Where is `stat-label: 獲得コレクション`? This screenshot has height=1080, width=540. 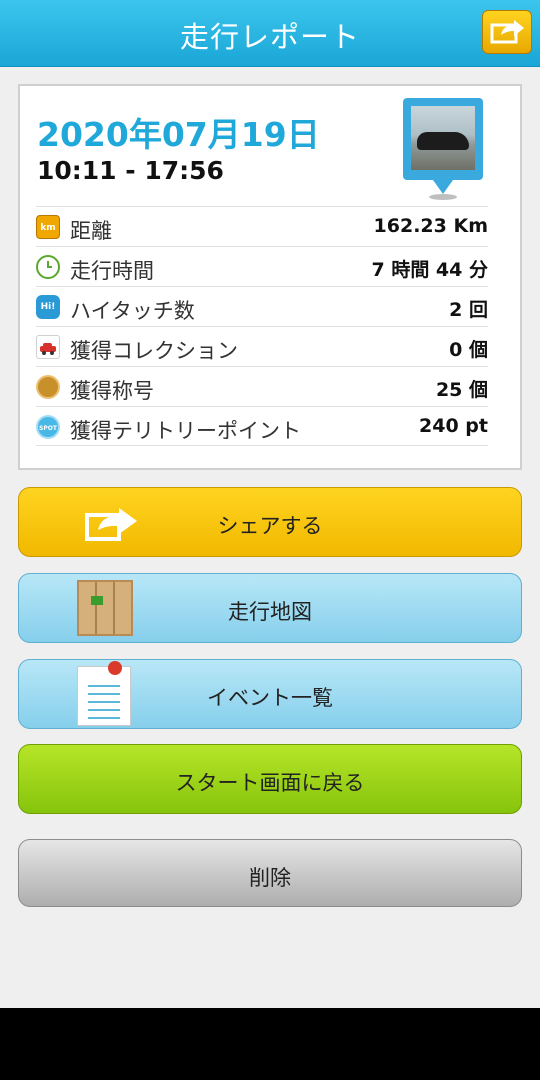 stat-label: 獲得コレクション is located at coordinates (154, 351).